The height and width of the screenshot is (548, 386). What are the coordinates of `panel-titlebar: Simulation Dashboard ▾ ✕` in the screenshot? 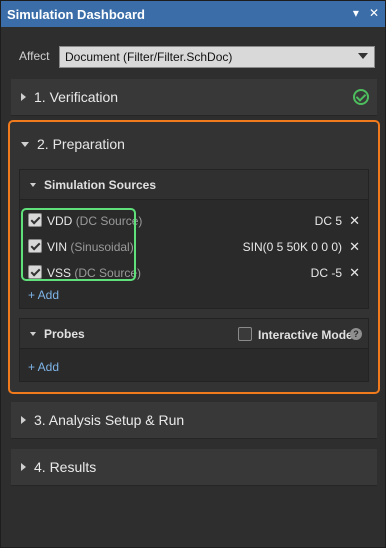 It's located at (193, 14).